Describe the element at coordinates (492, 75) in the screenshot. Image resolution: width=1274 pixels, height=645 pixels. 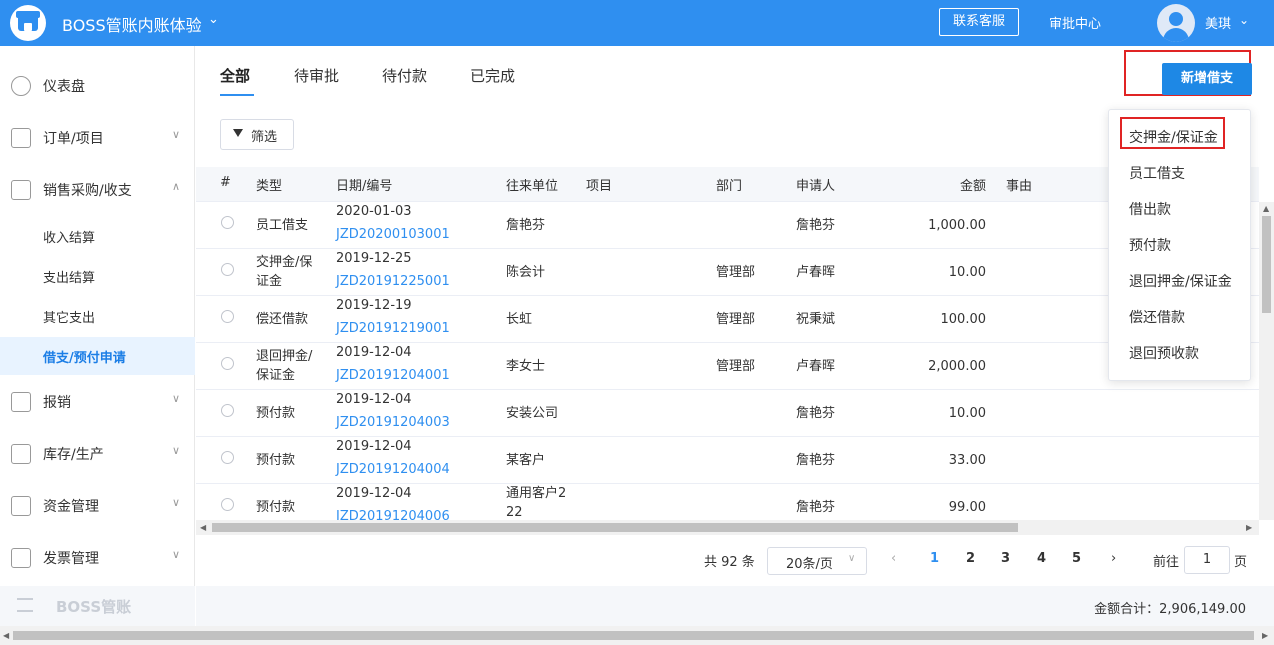
I see `tab-completed: 已完成` at that location.